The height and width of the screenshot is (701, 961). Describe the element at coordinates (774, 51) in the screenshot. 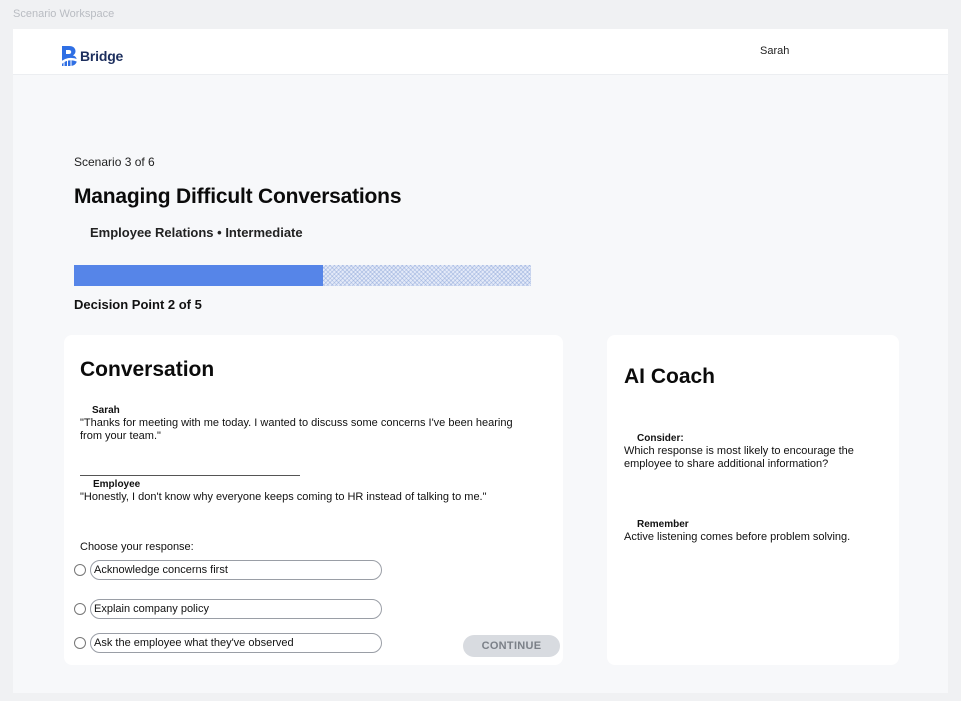

I see `user-name: Sarah` at that location.